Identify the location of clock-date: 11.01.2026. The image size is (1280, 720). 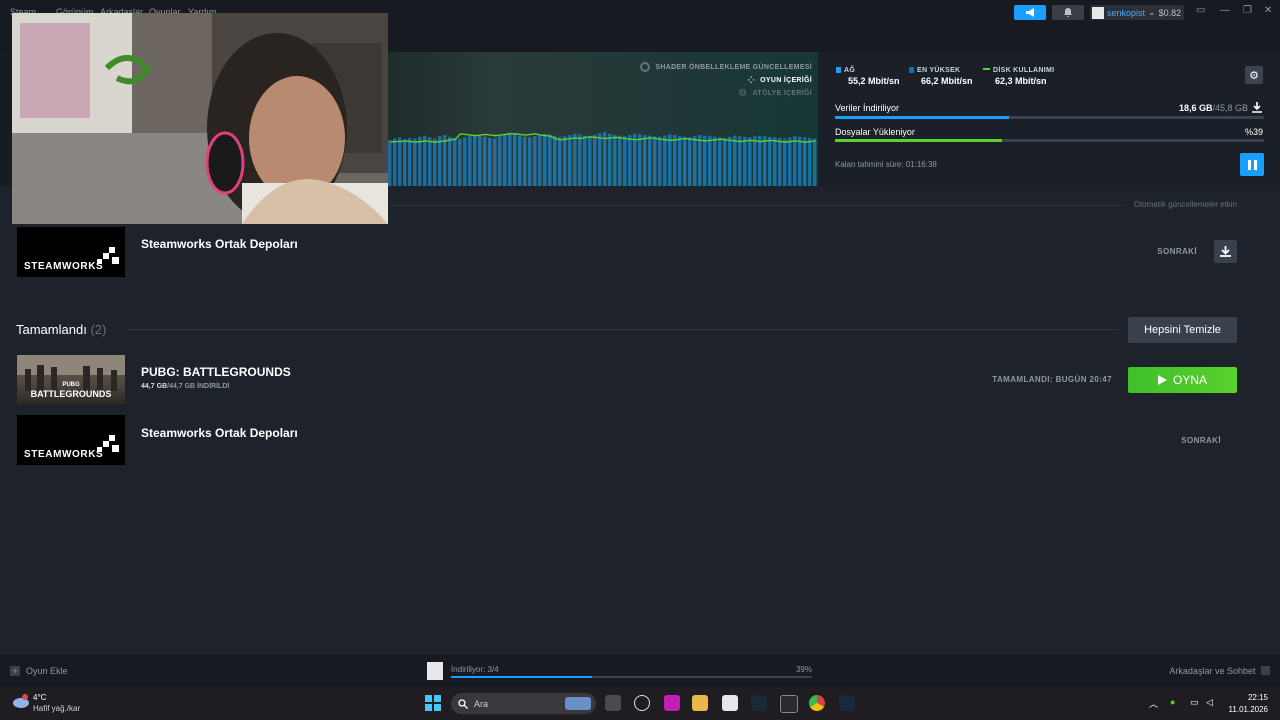
(1239, 709).